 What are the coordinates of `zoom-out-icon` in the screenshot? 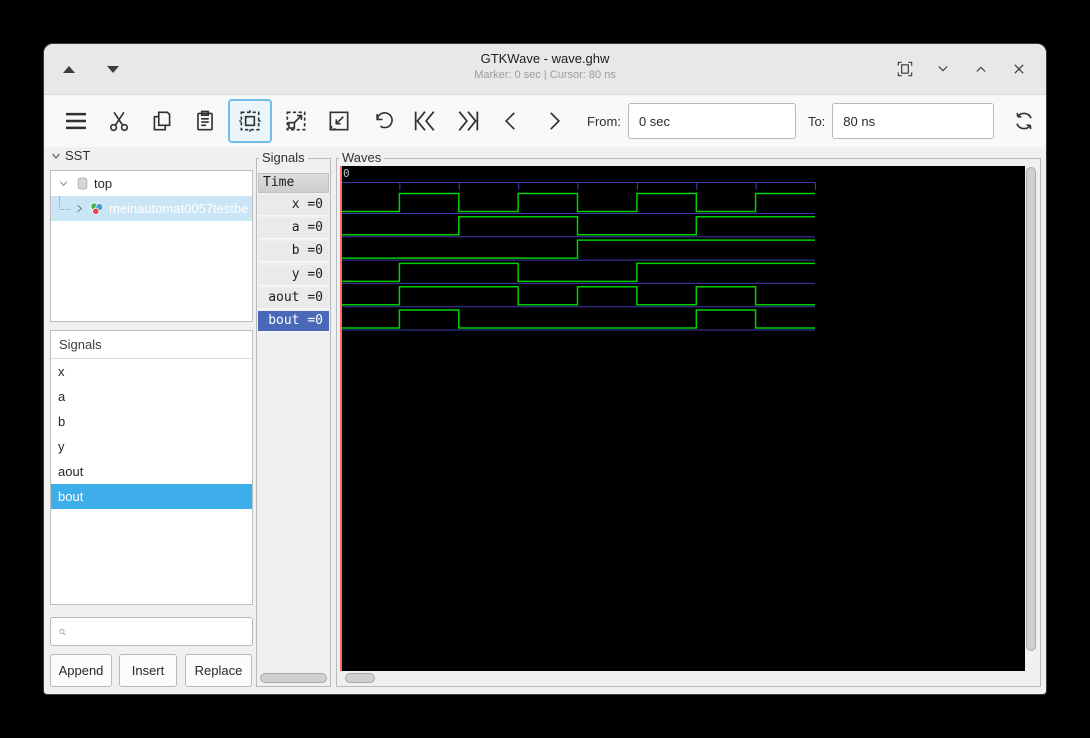 It's located at (338, 121).